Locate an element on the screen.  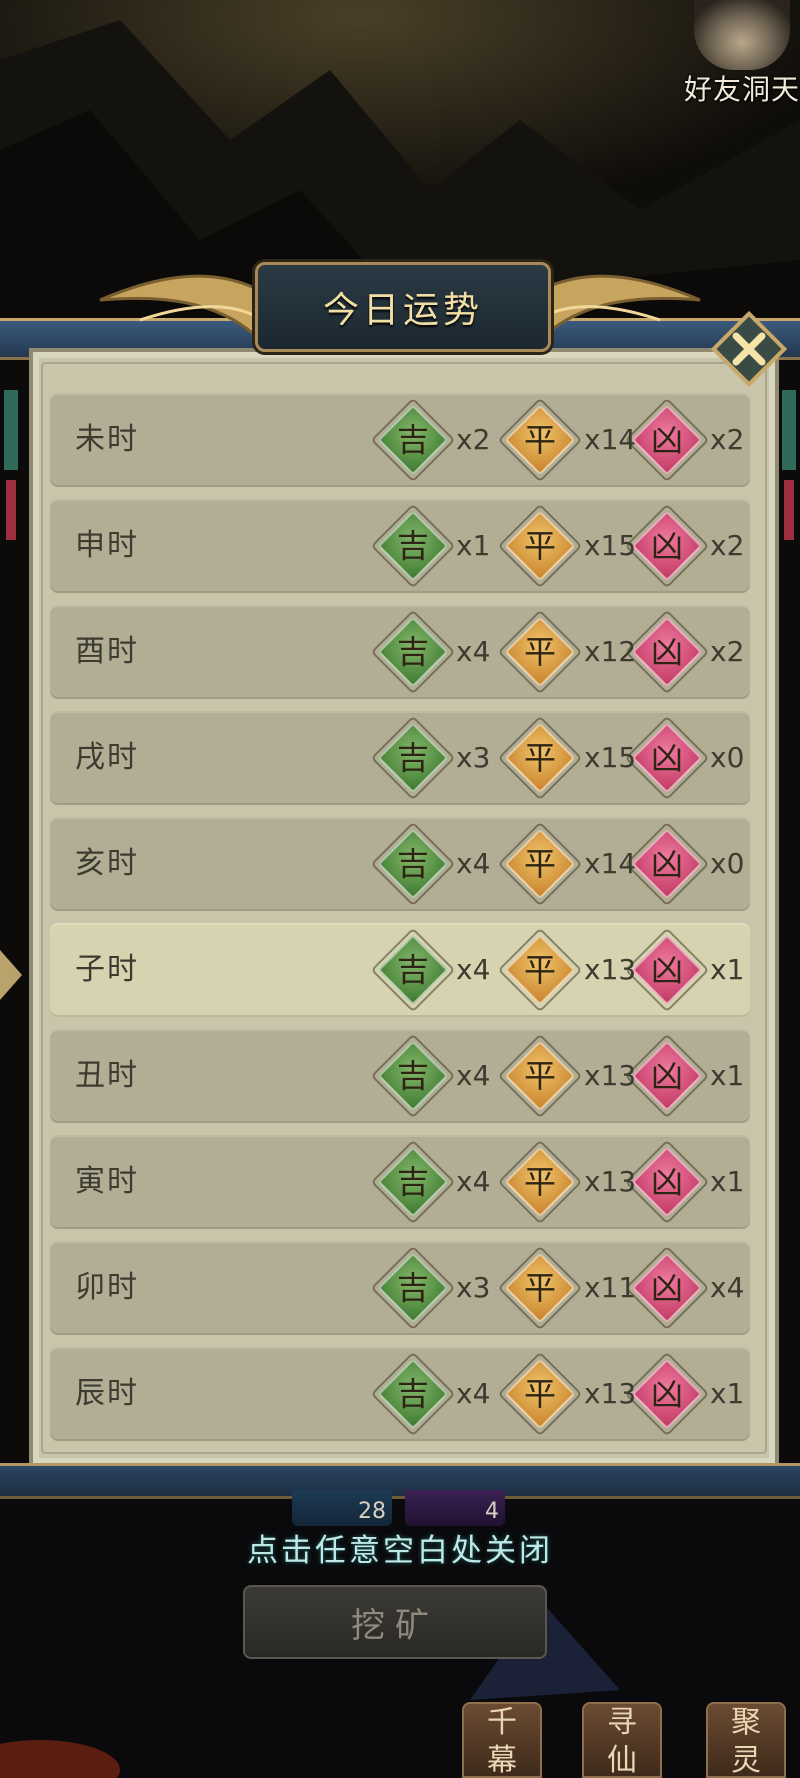
resource-slot: 28 is located at coordinates (342, 1508).